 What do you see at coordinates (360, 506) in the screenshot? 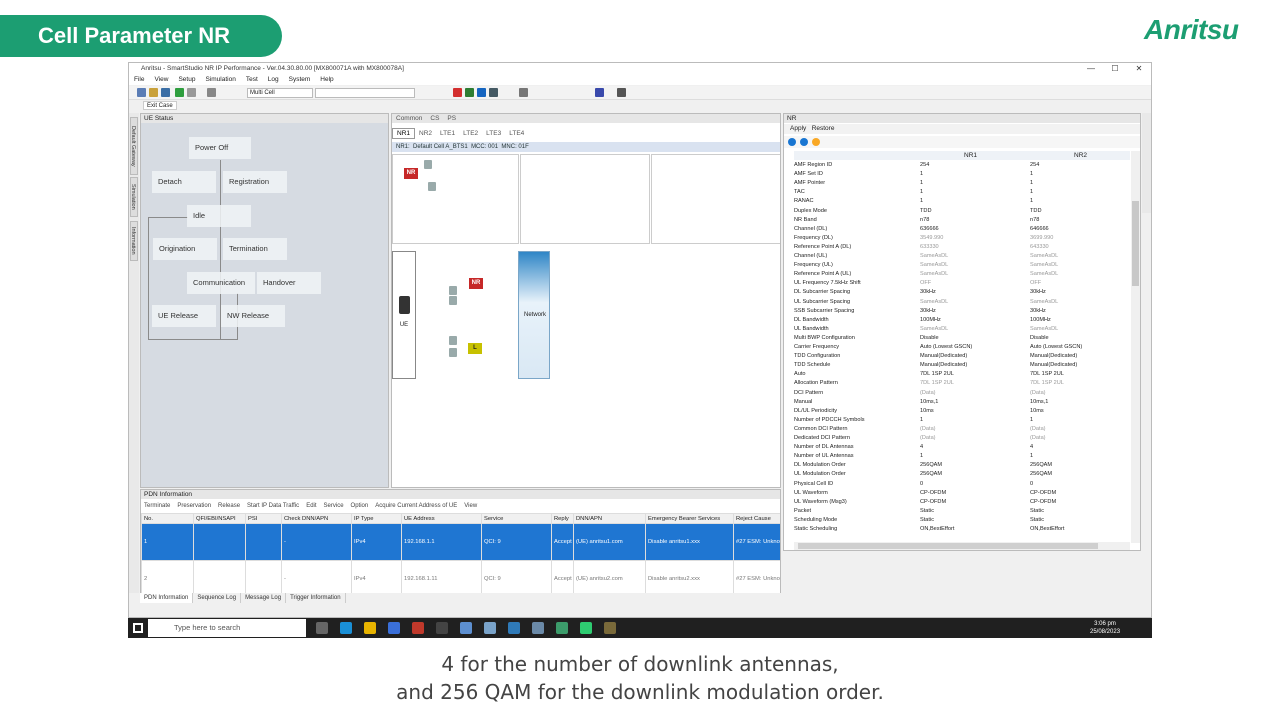
I see `option-button: Option` at bounding box center [360, 506].